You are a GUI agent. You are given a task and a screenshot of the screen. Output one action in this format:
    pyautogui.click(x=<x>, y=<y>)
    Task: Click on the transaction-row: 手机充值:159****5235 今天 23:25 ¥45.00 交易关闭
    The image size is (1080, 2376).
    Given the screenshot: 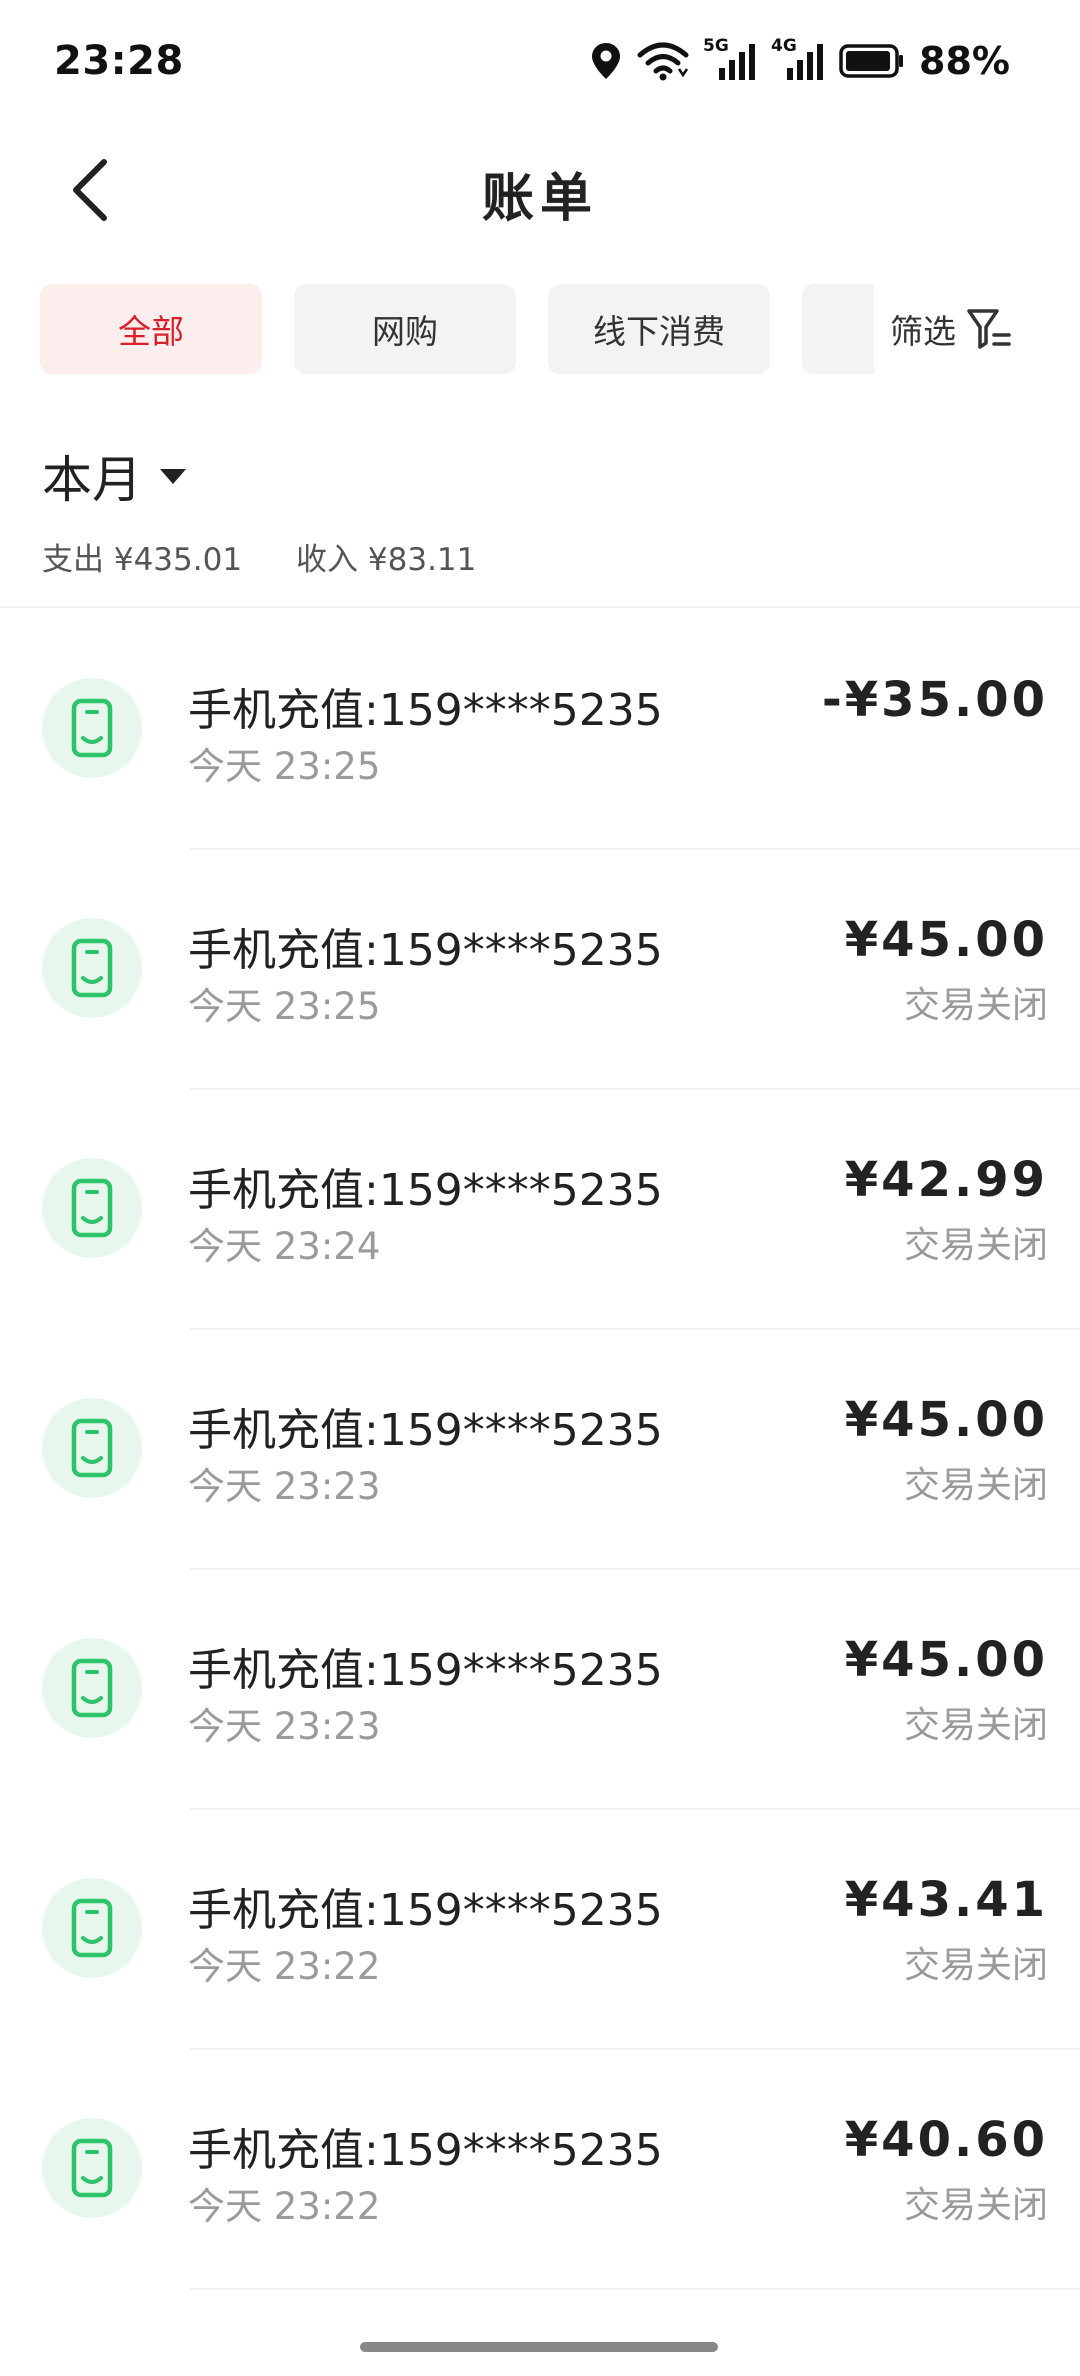 What is the action you would take?
    pyautogui.click(x=540, y=970)
    